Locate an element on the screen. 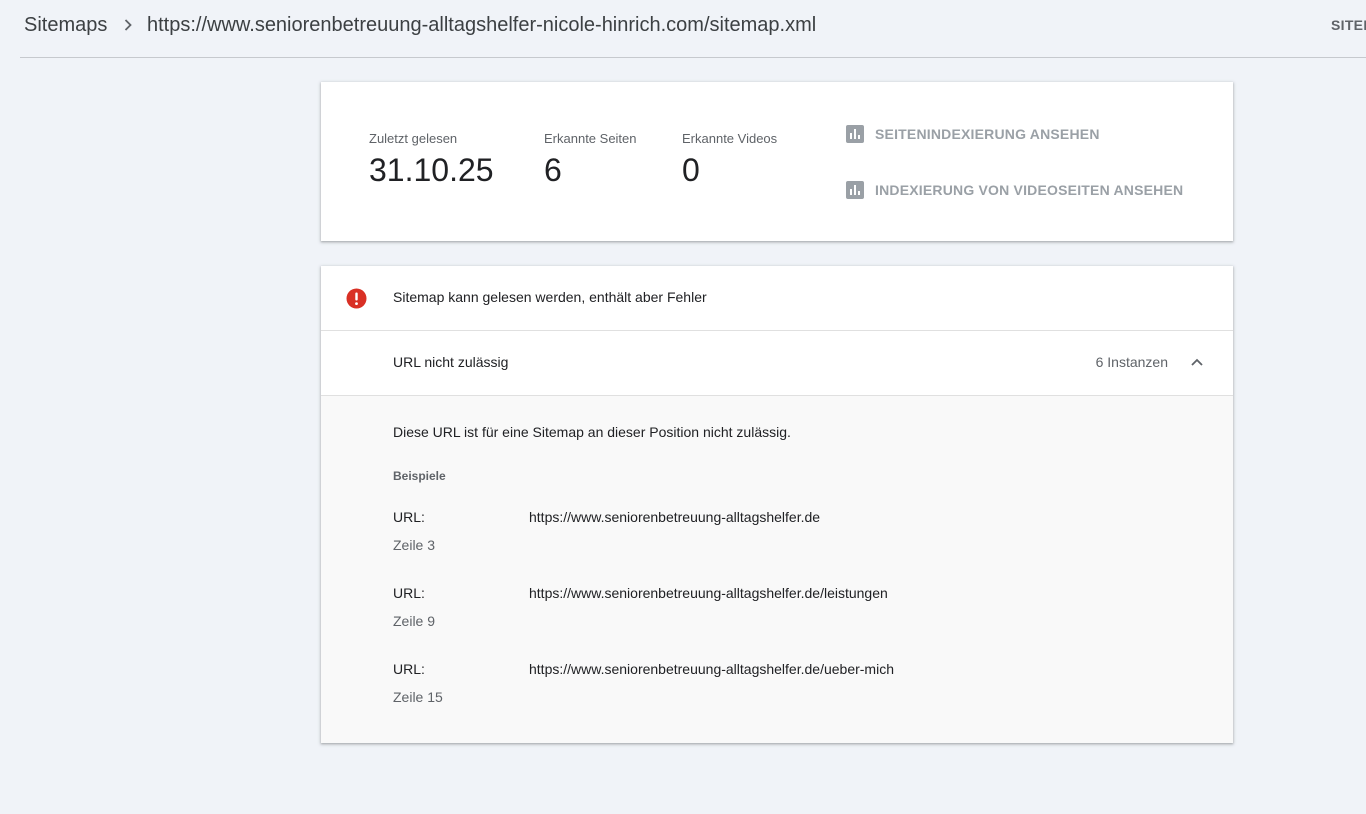 The height and width of the screenshot is (814, 1366). stat-discovered-pages: Erkannte Seiten 6 is located at coordinates (590, 160).